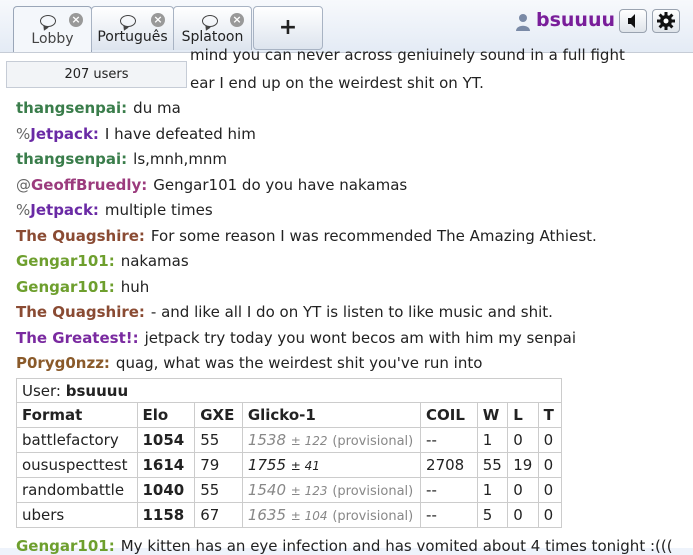 This screenshot has width=693, height=555. I want to click on chat-message: thangsenpai: du ma, so click(98, 108).